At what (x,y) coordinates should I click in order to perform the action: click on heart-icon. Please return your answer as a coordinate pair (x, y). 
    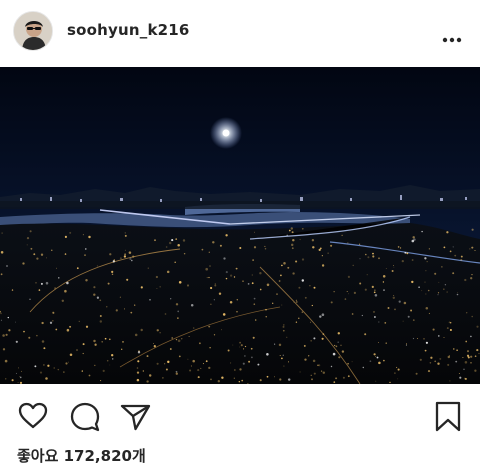
    Looking at the image, I should click on (33, 416).